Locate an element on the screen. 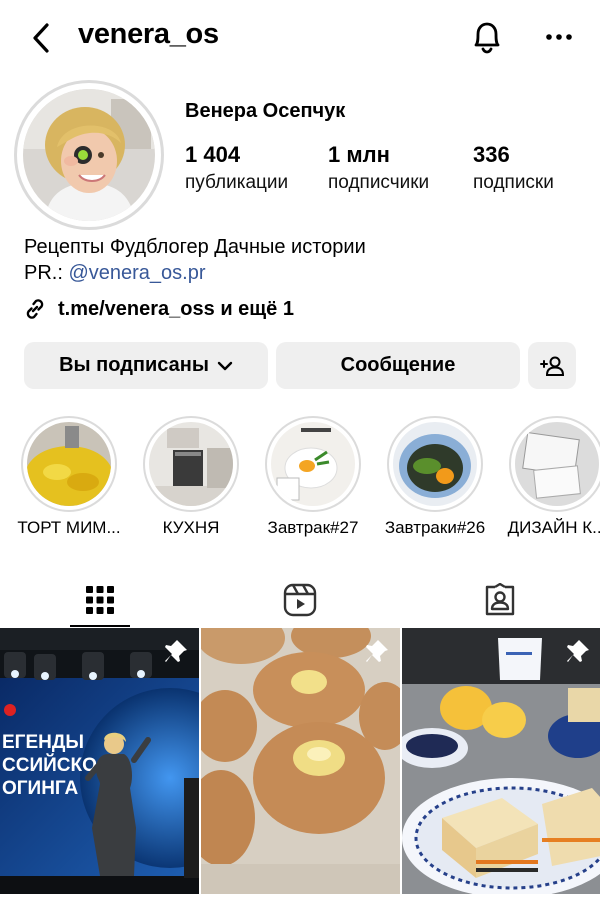 This screenshot has height=898, width=600. bell-icon is located at coordinates (487, 38).